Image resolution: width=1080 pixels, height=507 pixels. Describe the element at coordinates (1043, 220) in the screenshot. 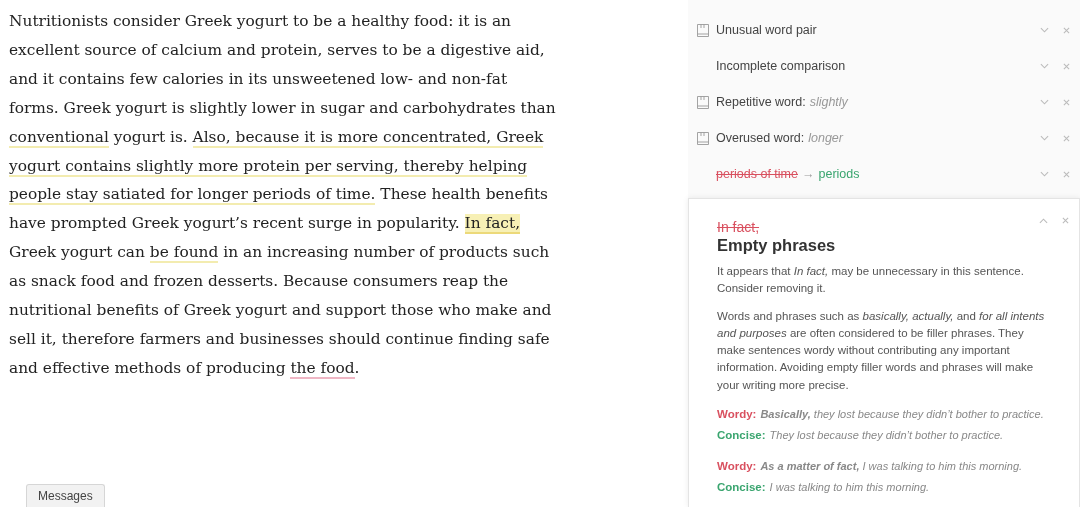

I see `collapse-icon` at that location.